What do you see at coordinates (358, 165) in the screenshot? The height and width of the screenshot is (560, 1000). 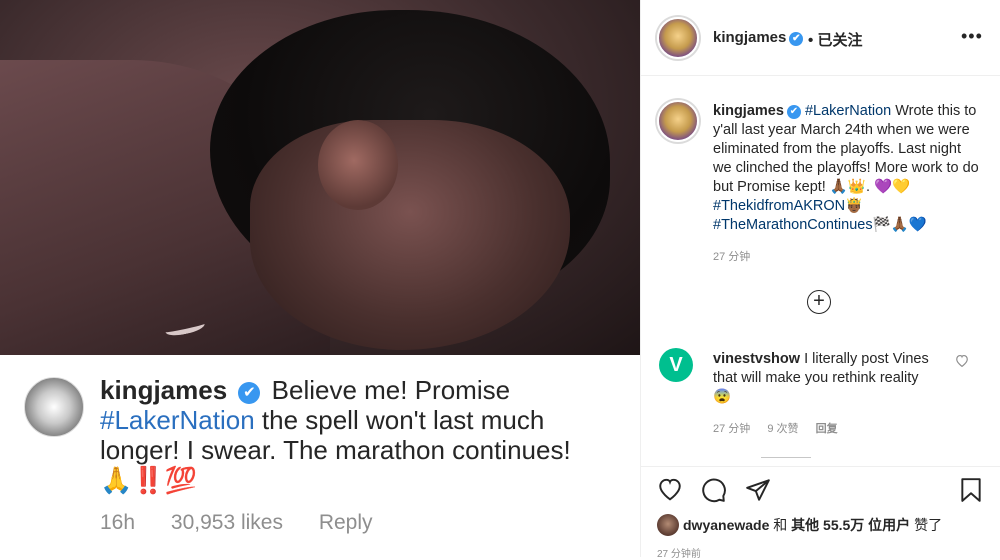 I see `photo-ear` at bounding box center [358, 165].